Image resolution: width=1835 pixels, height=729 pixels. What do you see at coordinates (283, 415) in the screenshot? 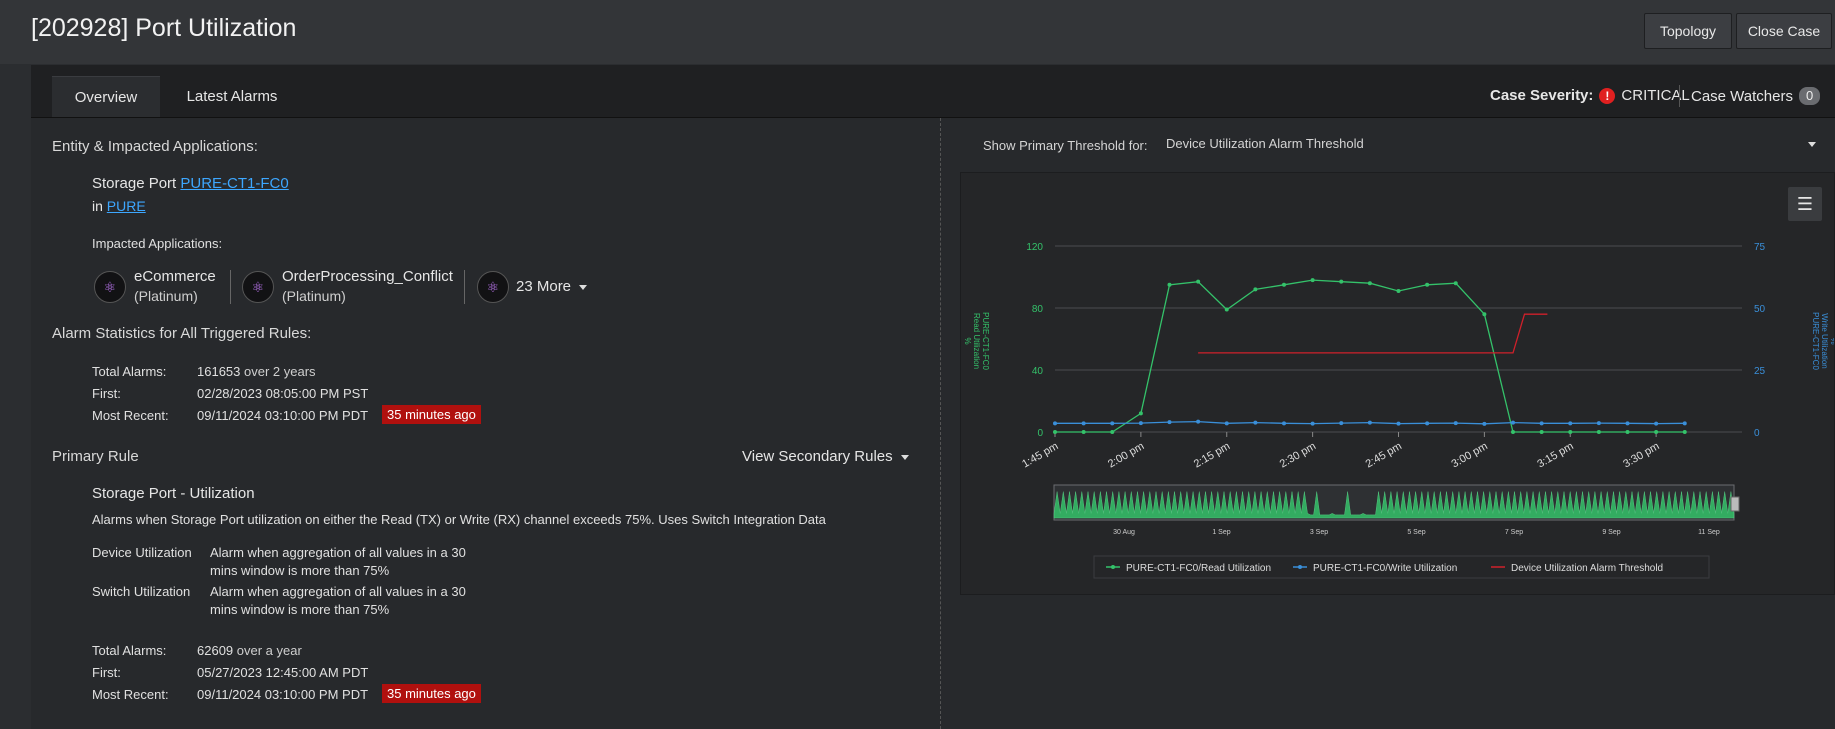
I see `recent-alarm-value: 09/11/2024 03:10:00 PM PDT` at bounding box center [283, 415].